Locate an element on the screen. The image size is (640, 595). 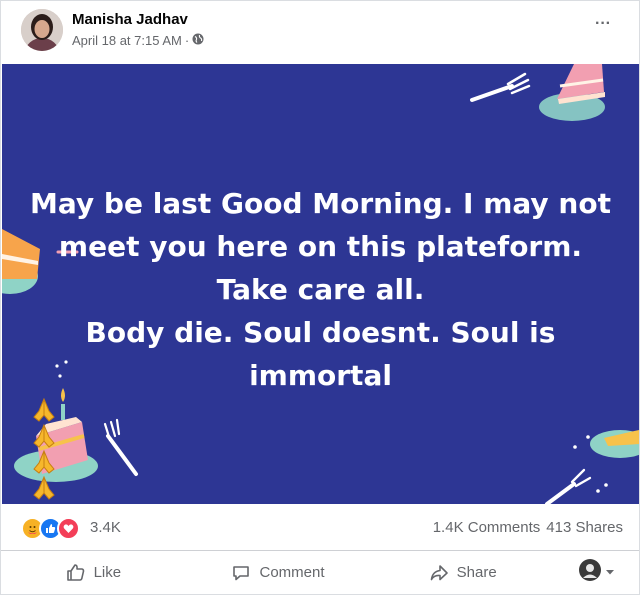
engagement-counts: 1.4K Comments 413 Shares is located at coordinates (528, 527).